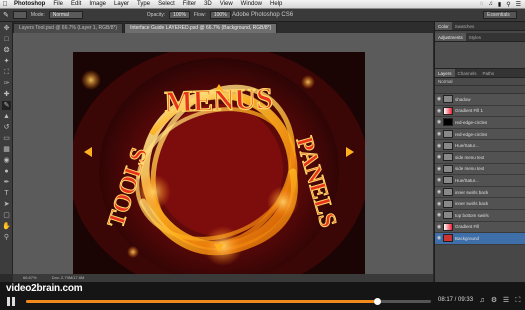 This screenshot has height=310, width=525. What do you see at coordinates (377, 301) in the screenshot?
I see `progress-knob` at bounding box center [377, 301].